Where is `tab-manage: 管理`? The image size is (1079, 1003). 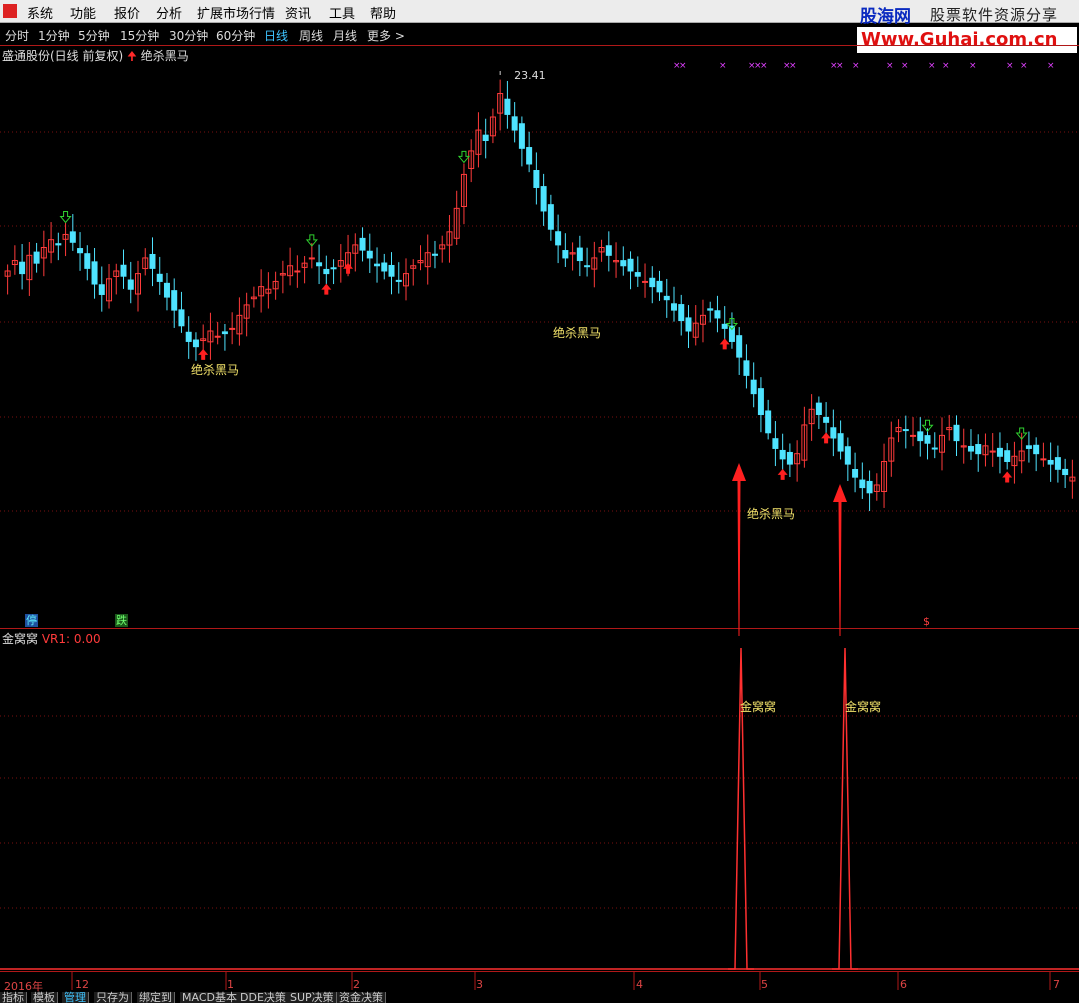 tab-manage: 管理 is located at coordinates (75, 997).